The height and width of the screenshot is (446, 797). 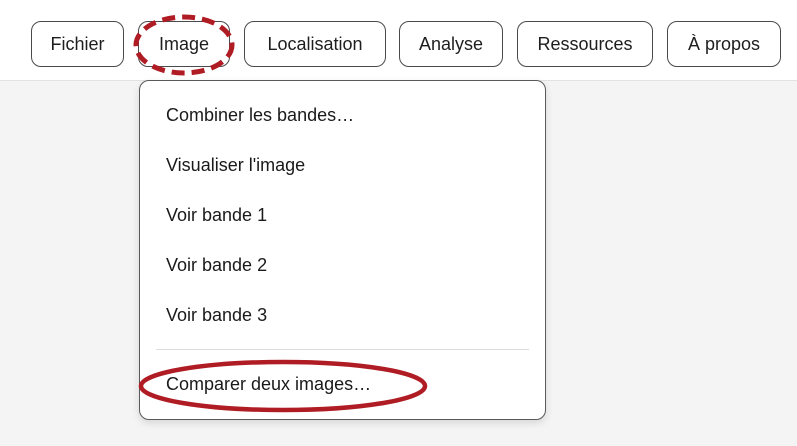 I want to click on menu-divider, so click(x=342, y=349).